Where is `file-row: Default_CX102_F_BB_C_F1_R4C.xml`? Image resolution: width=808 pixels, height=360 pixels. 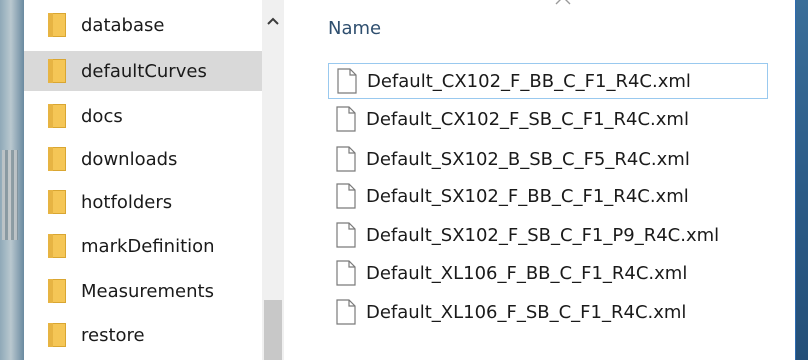 file-row: Default_CX102_F_BB_C_F1_R4C.xml is located at coordinates (548, 81).